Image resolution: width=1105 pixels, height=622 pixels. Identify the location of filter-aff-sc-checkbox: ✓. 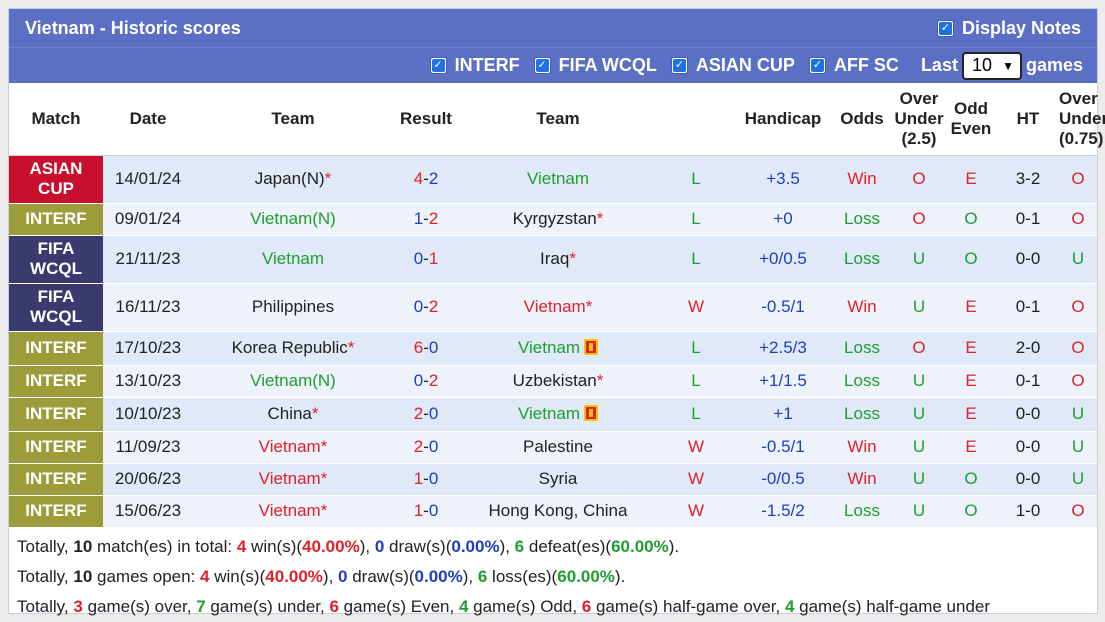
(817, 65).